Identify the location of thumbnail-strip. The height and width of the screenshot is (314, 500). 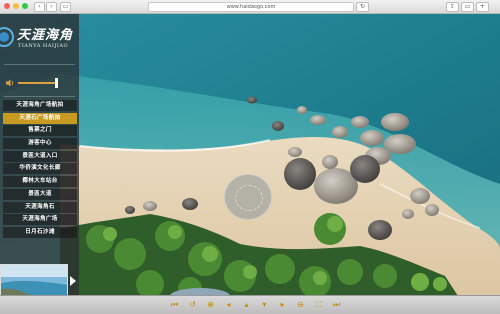
(39, 281).